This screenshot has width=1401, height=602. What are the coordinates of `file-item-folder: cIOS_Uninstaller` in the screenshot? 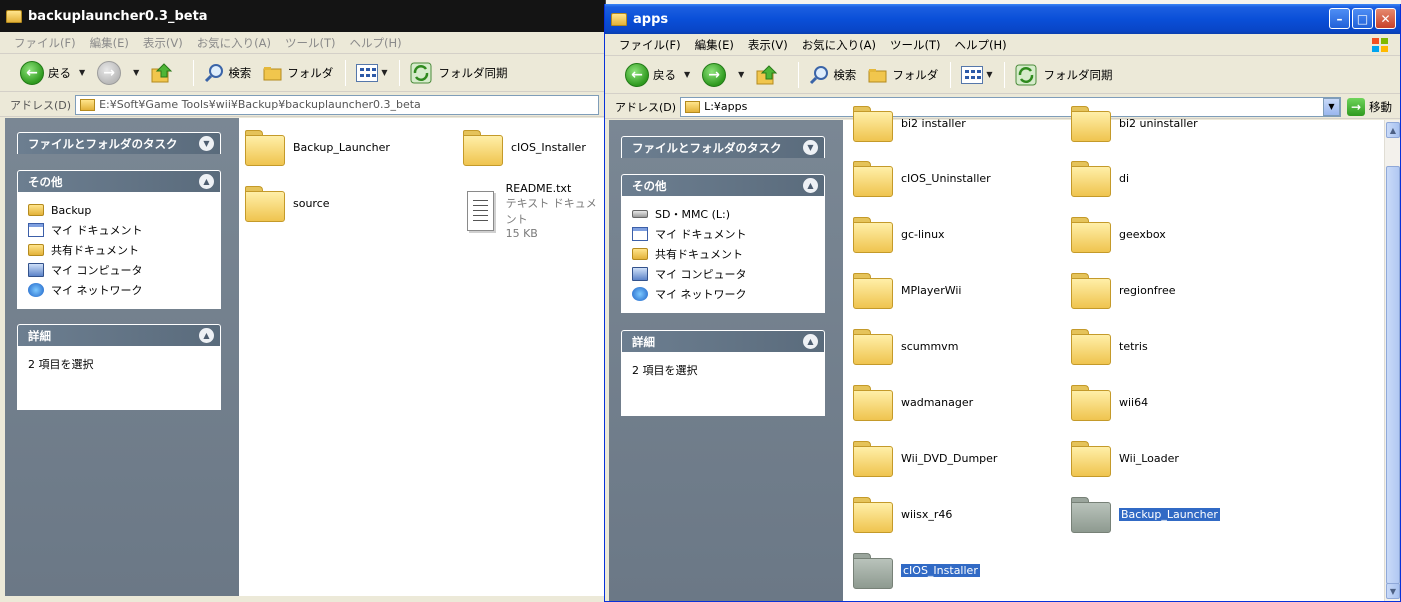 It's located at (922, 179).